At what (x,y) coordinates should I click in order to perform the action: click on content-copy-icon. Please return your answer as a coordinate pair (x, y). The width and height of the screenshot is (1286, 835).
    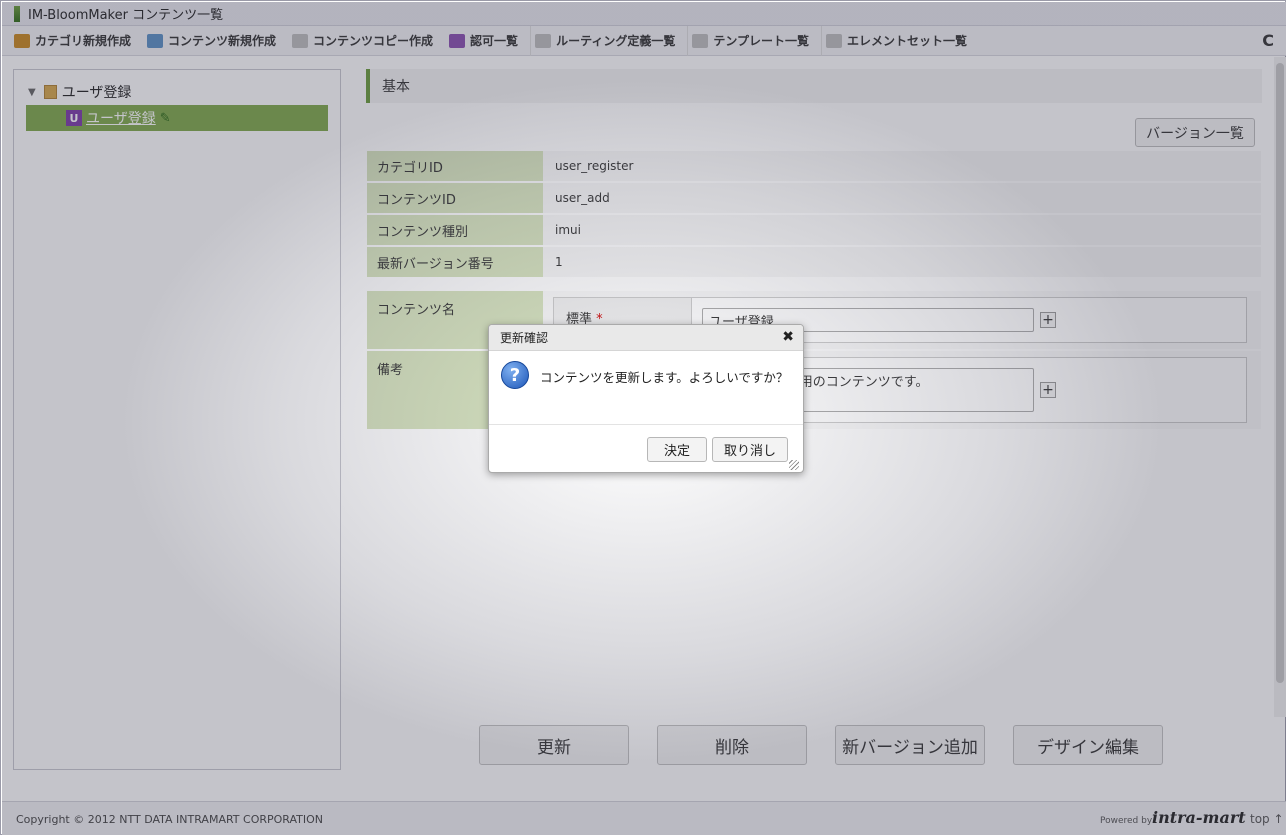
    Looking at the image, I should click on (300, 40).